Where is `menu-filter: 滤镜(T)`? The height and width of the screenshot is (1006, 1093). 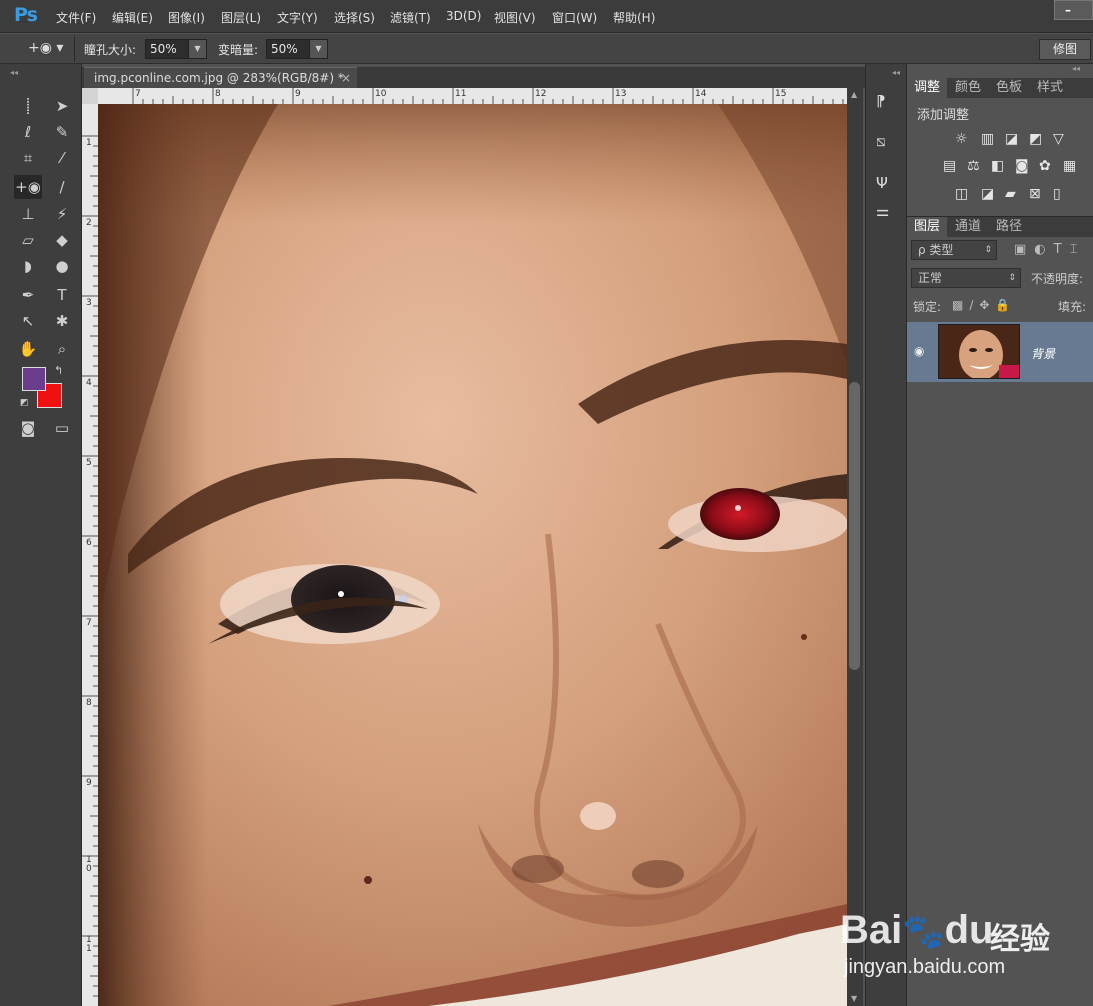
menu-filter: 滤镜(T) is located at coordinates (410, 17).